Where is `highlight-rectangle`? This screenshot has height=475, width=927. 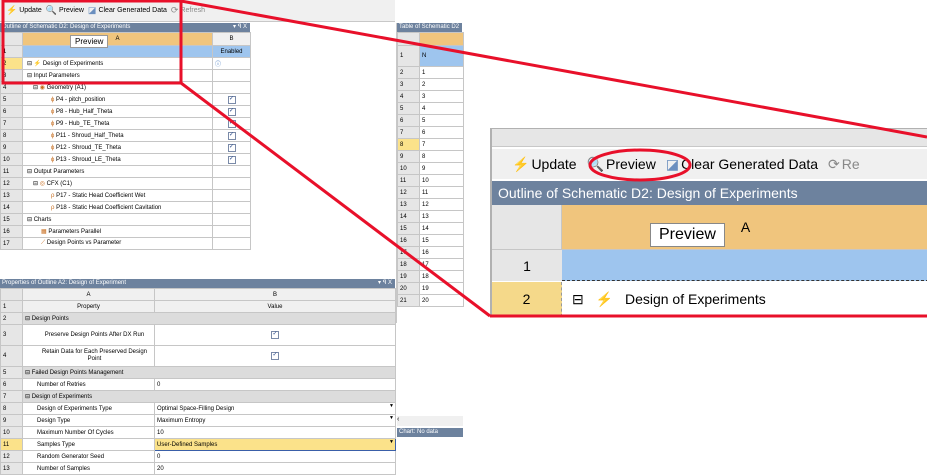
highlight-rectangle is located at coordinates (92, 42).